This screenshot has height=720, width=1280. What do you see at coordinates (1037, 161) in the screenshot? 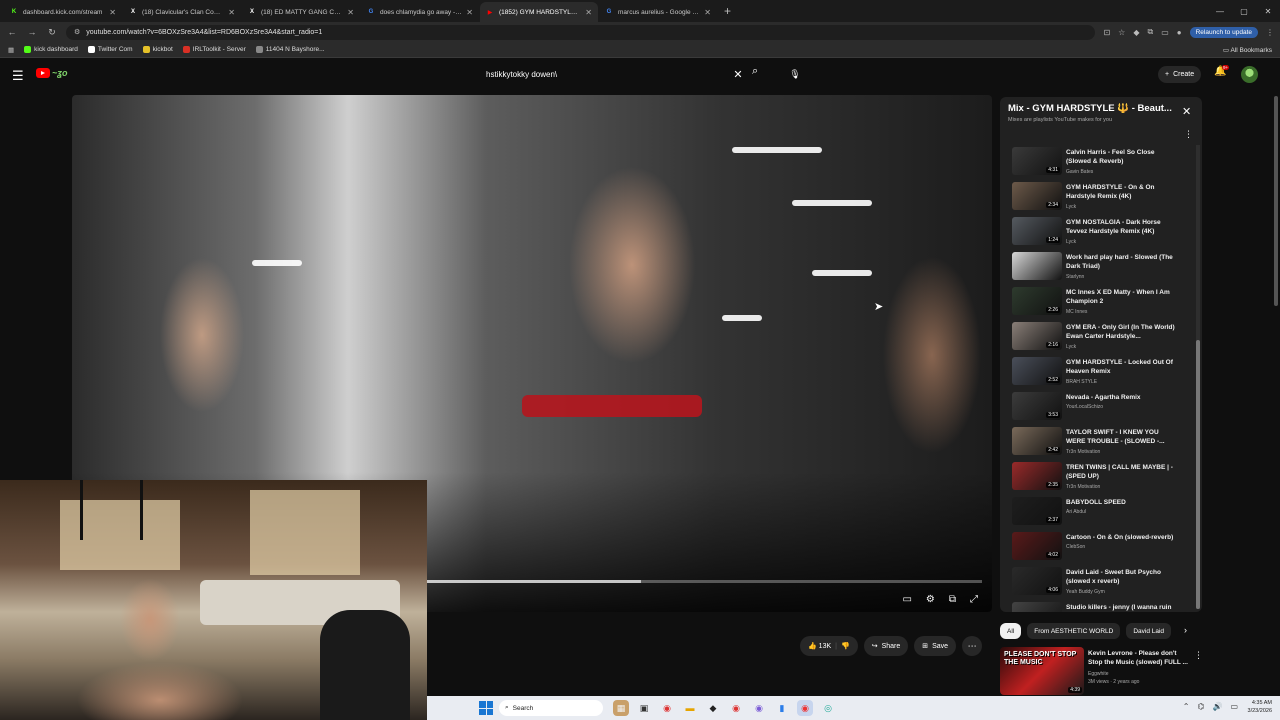
I see `playlist-item-thumbnail: 4:31` at bounding box center [1037, 161].